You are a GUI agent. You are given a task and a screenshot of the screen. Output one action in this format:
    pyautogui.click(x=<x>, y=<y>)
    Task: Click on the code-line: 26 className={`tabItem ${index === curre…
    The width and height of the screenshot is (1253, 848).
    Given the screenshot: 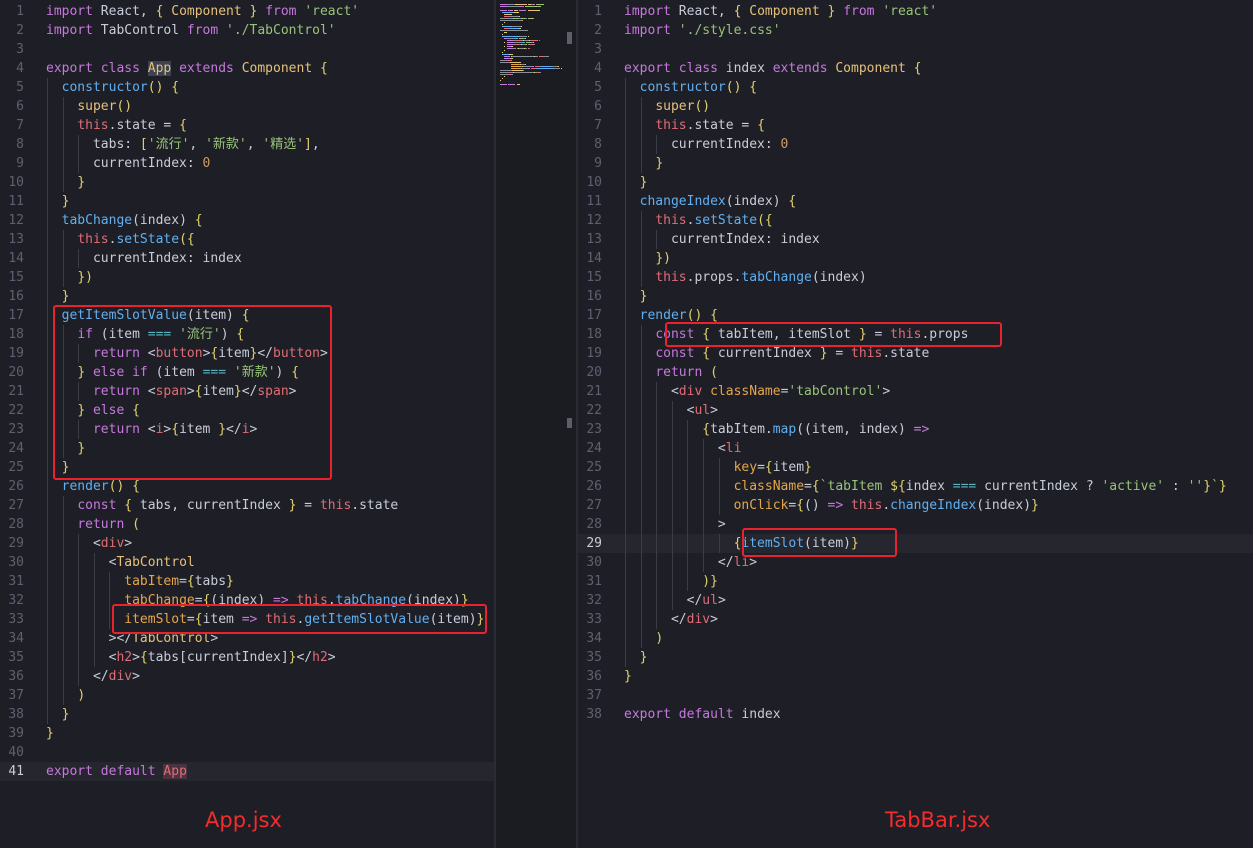 What is the action you would take?
    pyautogui.click(x=915, y=486)
    